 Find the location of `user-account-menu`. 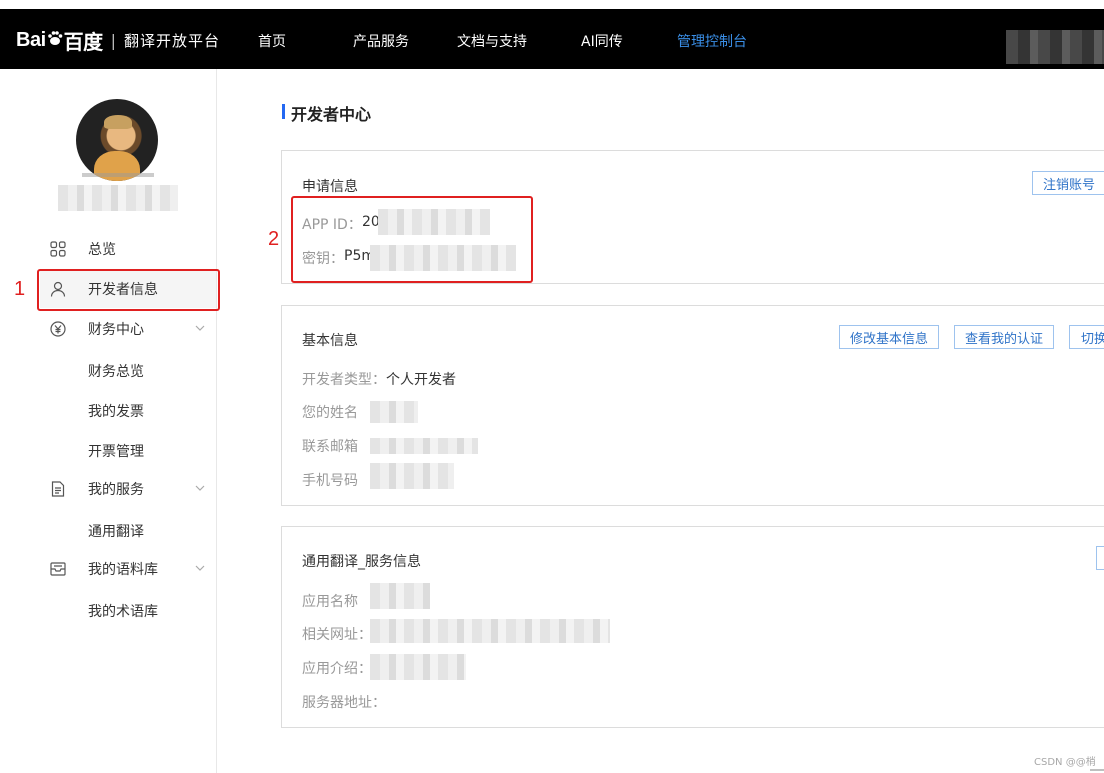

user-account-menu is located at coordinates (1055, 47).